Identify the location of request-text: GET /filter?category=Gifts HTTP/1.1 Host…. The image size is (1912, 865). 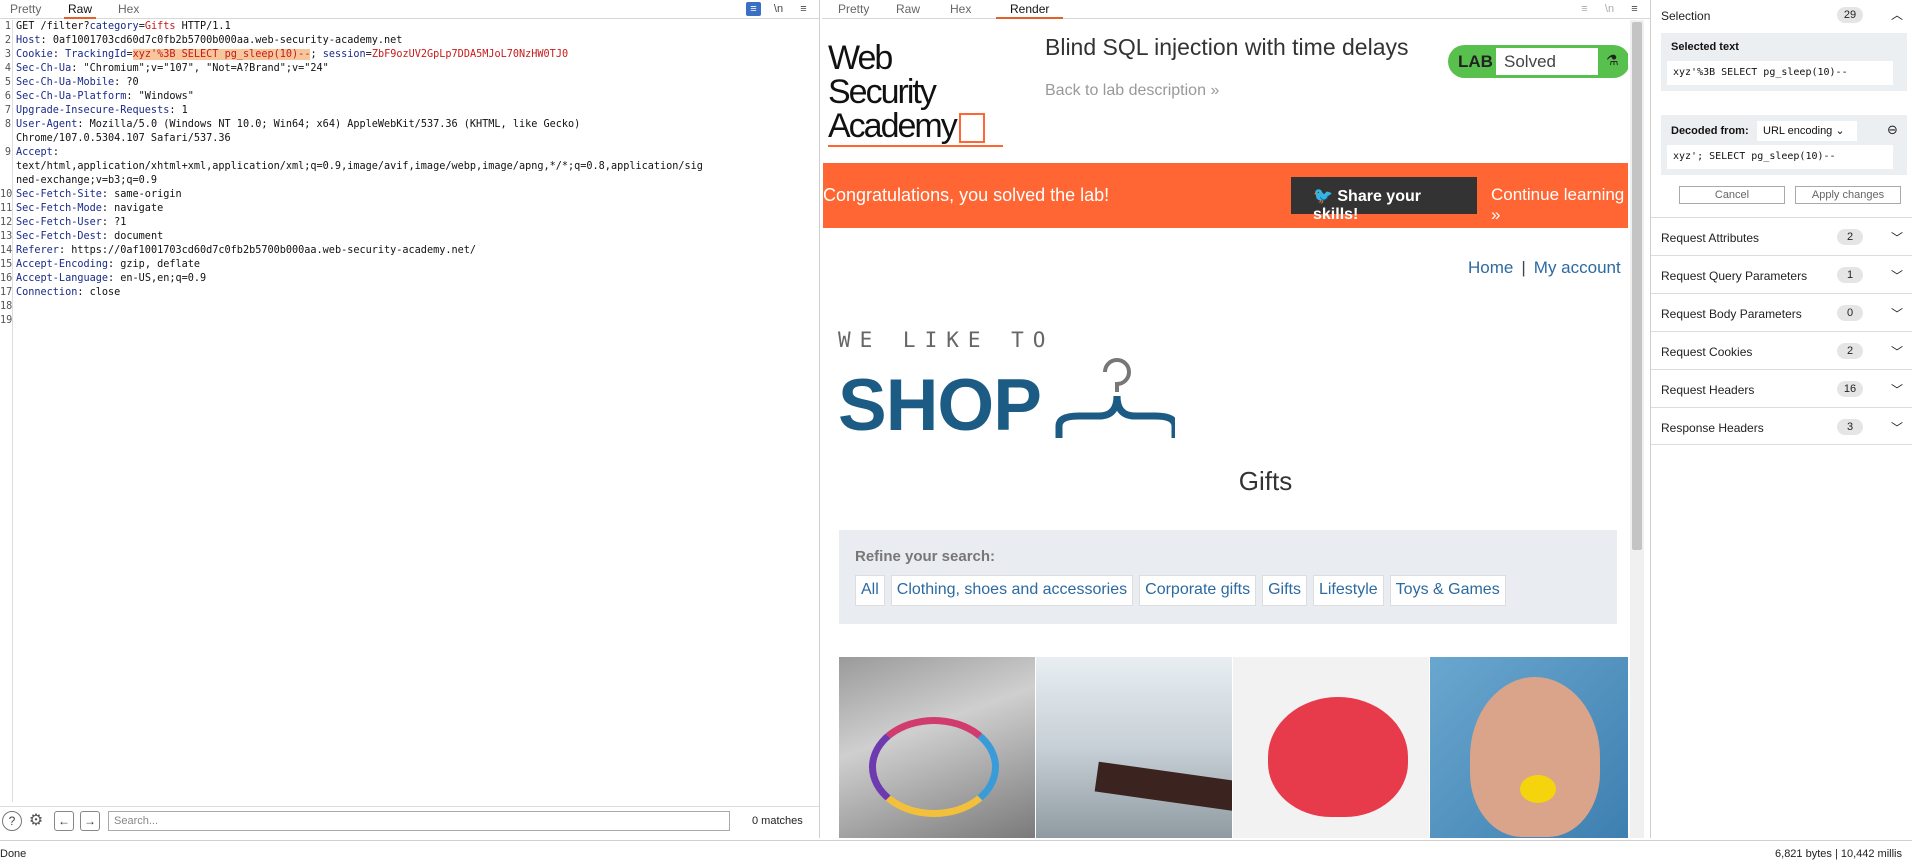
(415, 160).